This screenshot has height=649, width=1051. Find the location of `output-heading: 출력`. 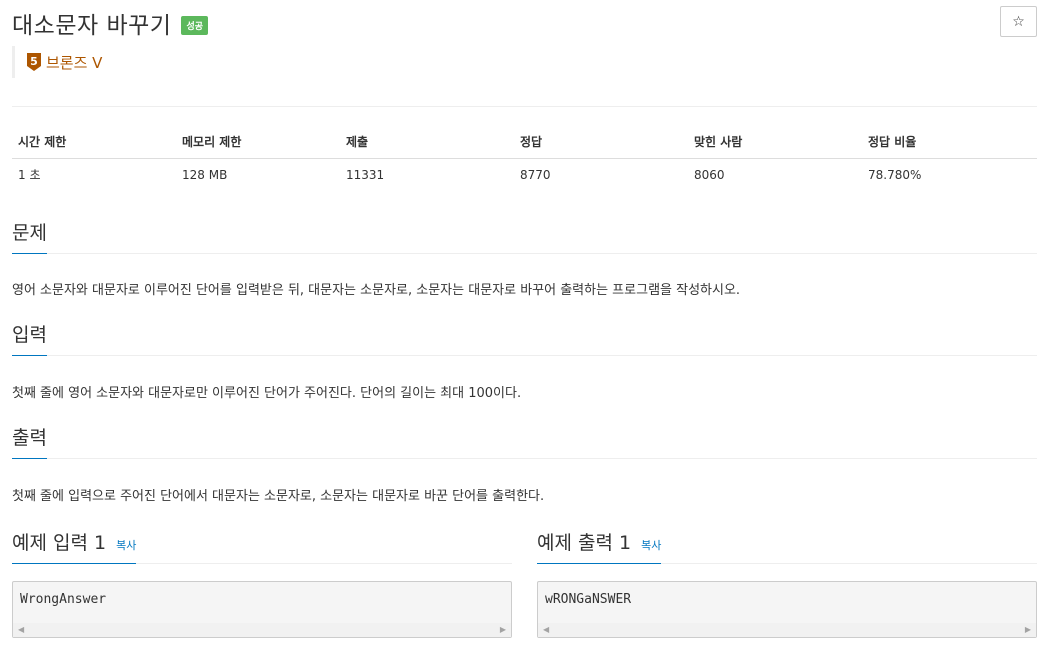

output-heading: 출력 is located at coordinates (29, 441).